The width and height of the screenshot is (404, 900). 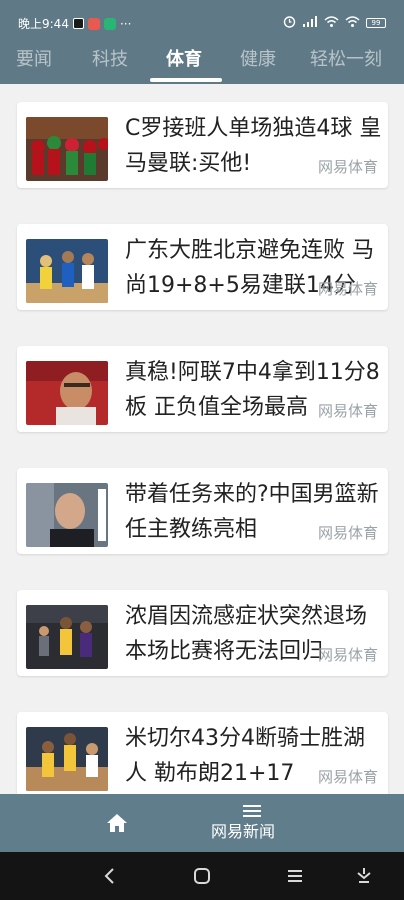 I want to click on recents-icon, so click(x=295, y=876).